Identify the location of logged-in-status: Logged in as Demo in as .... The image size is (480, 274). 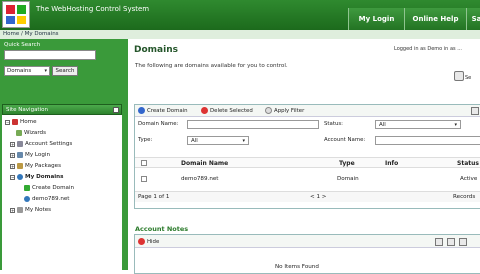
(428, 49).